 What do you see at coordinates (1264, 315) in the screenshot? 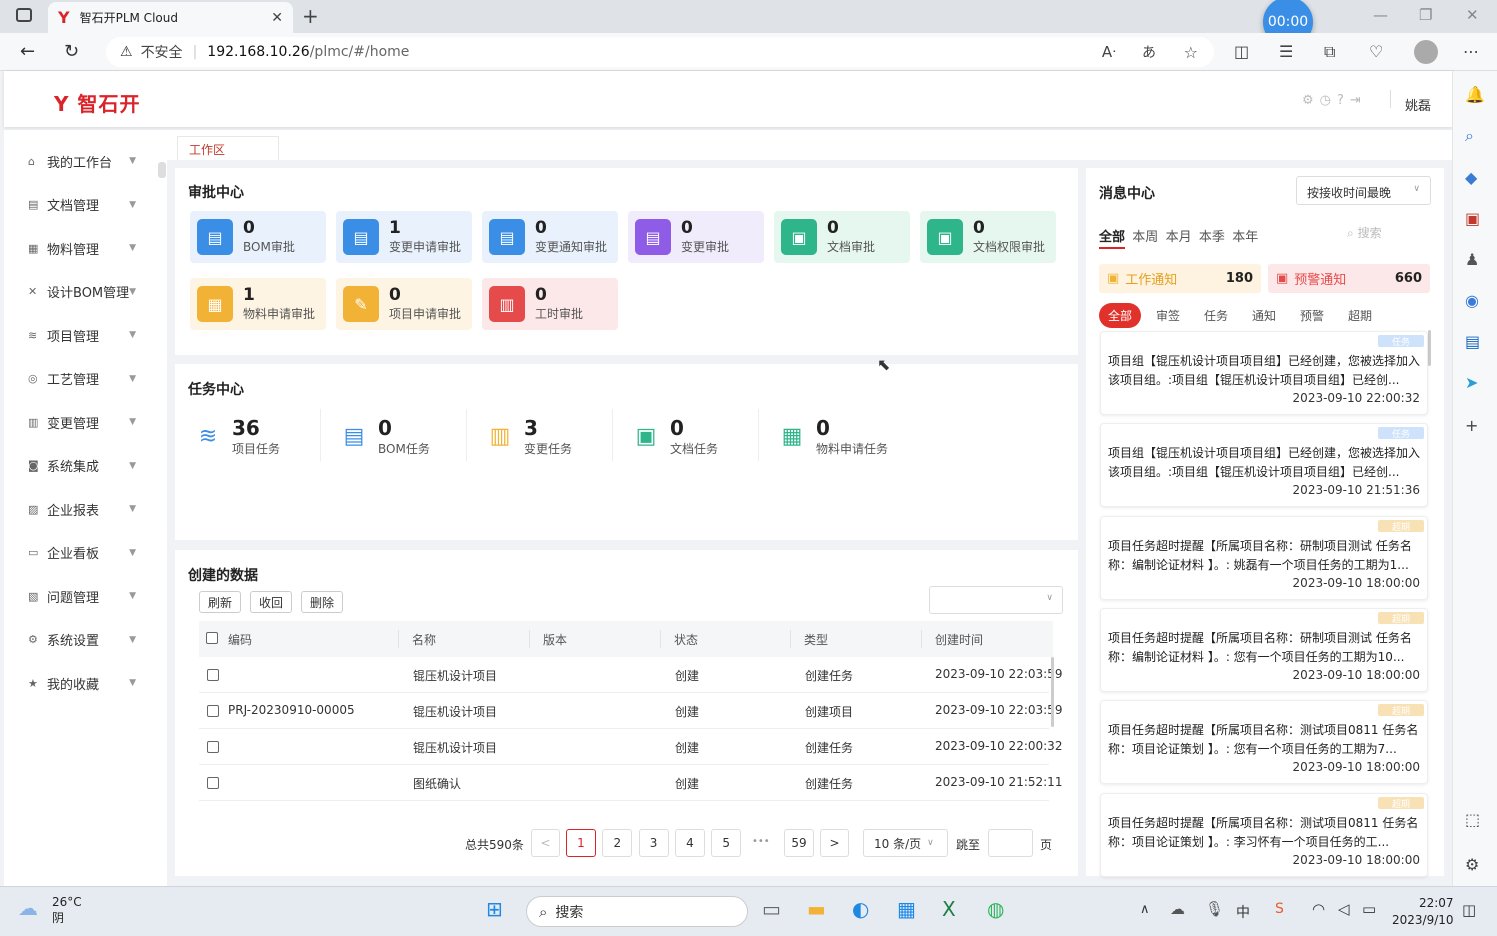
I see `filter-chip: 通知` at bounding box center [1264, 315].